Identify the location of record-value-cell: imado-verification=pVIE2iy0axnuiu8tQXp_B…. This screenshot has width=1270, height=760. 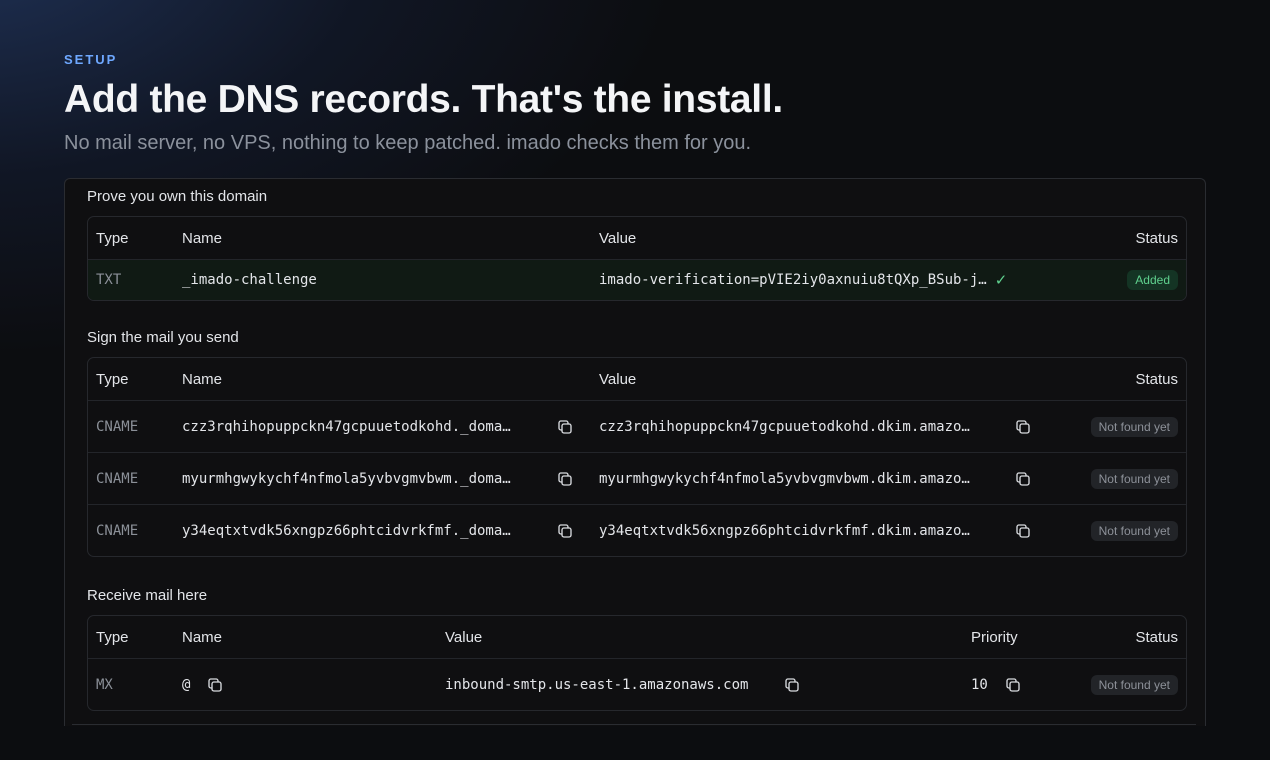
(814, 280).